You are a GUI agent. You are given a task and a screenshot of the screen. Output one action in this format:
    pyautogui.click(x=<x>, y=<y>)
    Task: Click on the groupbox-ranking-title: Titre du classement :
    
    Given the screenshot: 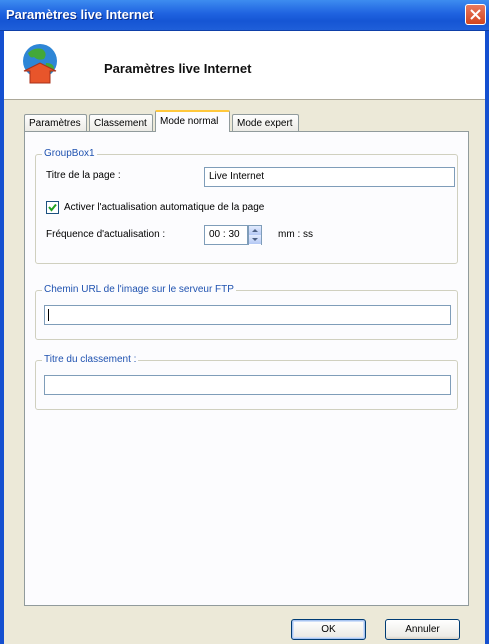 What is the action you would take?
    pyautogui.click(x=246, y=382)
    